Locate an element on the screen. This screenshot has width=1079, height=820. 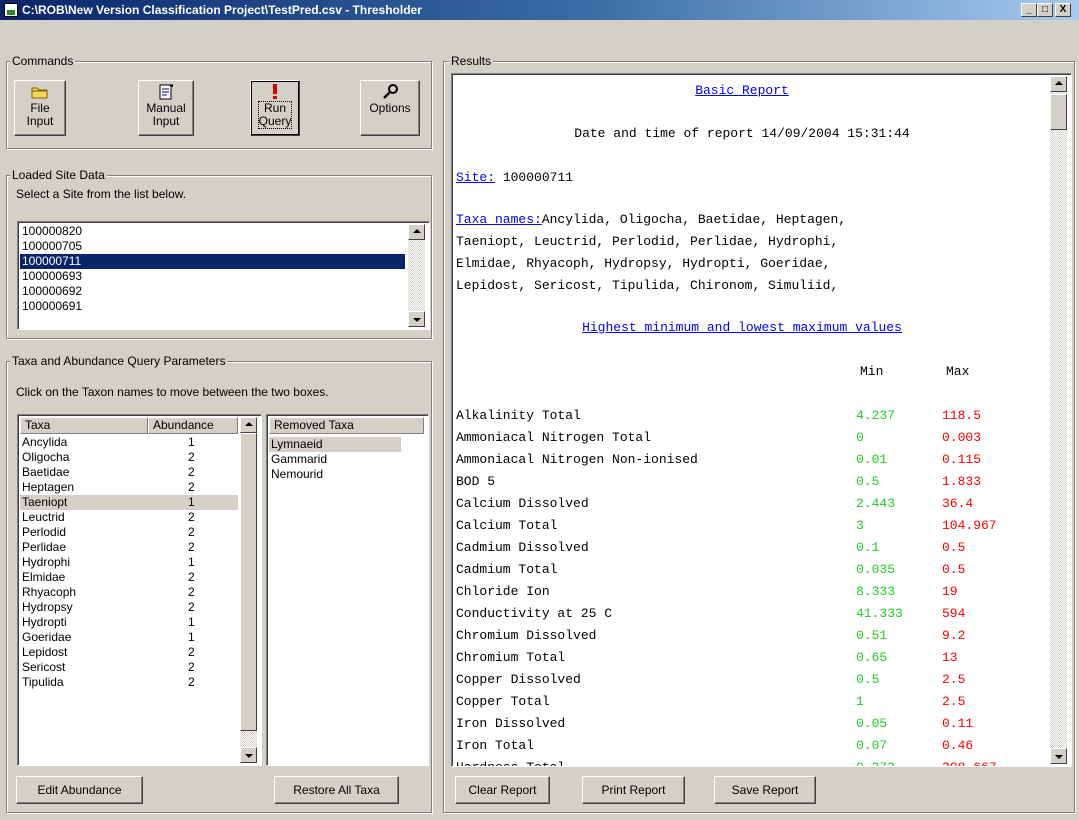
taxa-row: Hydrophi 1 is located at coordinates (129, 562).